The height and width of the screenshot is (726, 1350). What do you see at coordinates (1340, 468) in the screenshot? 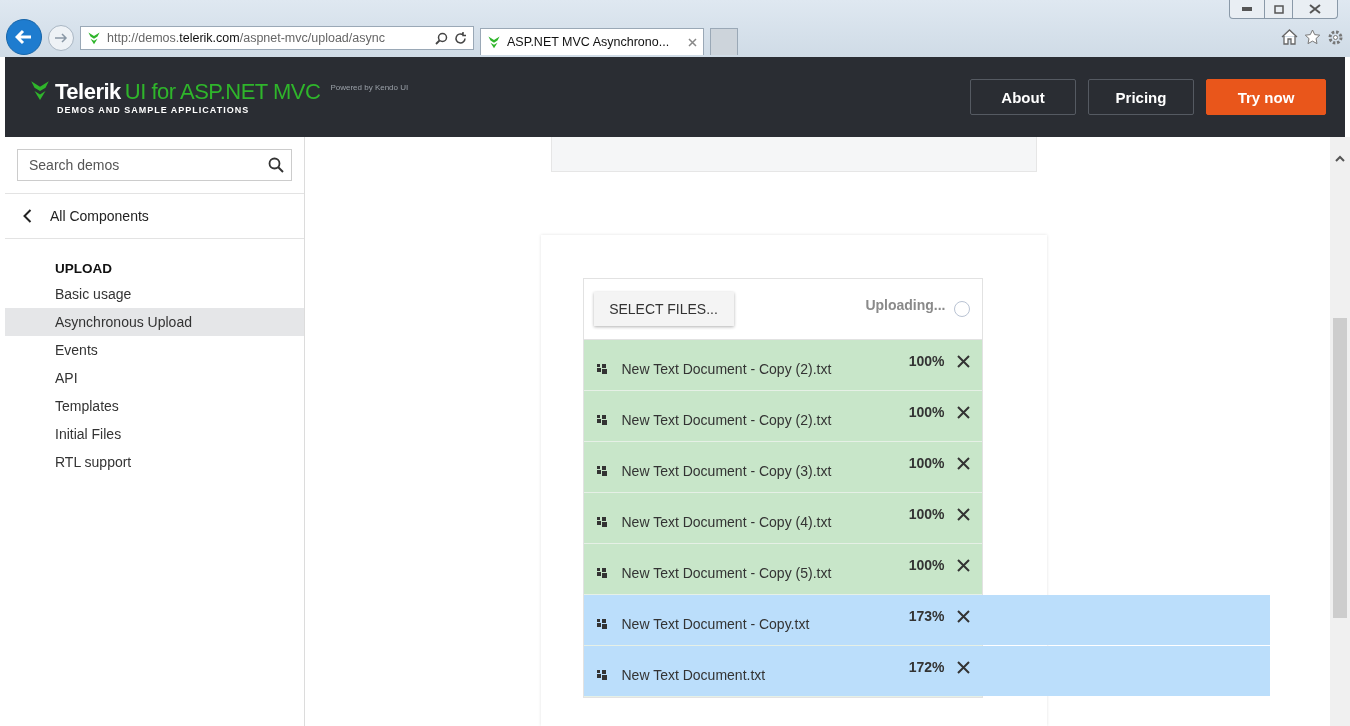
I see `scrollbar-thumb` at bounding box center [1340, 468].